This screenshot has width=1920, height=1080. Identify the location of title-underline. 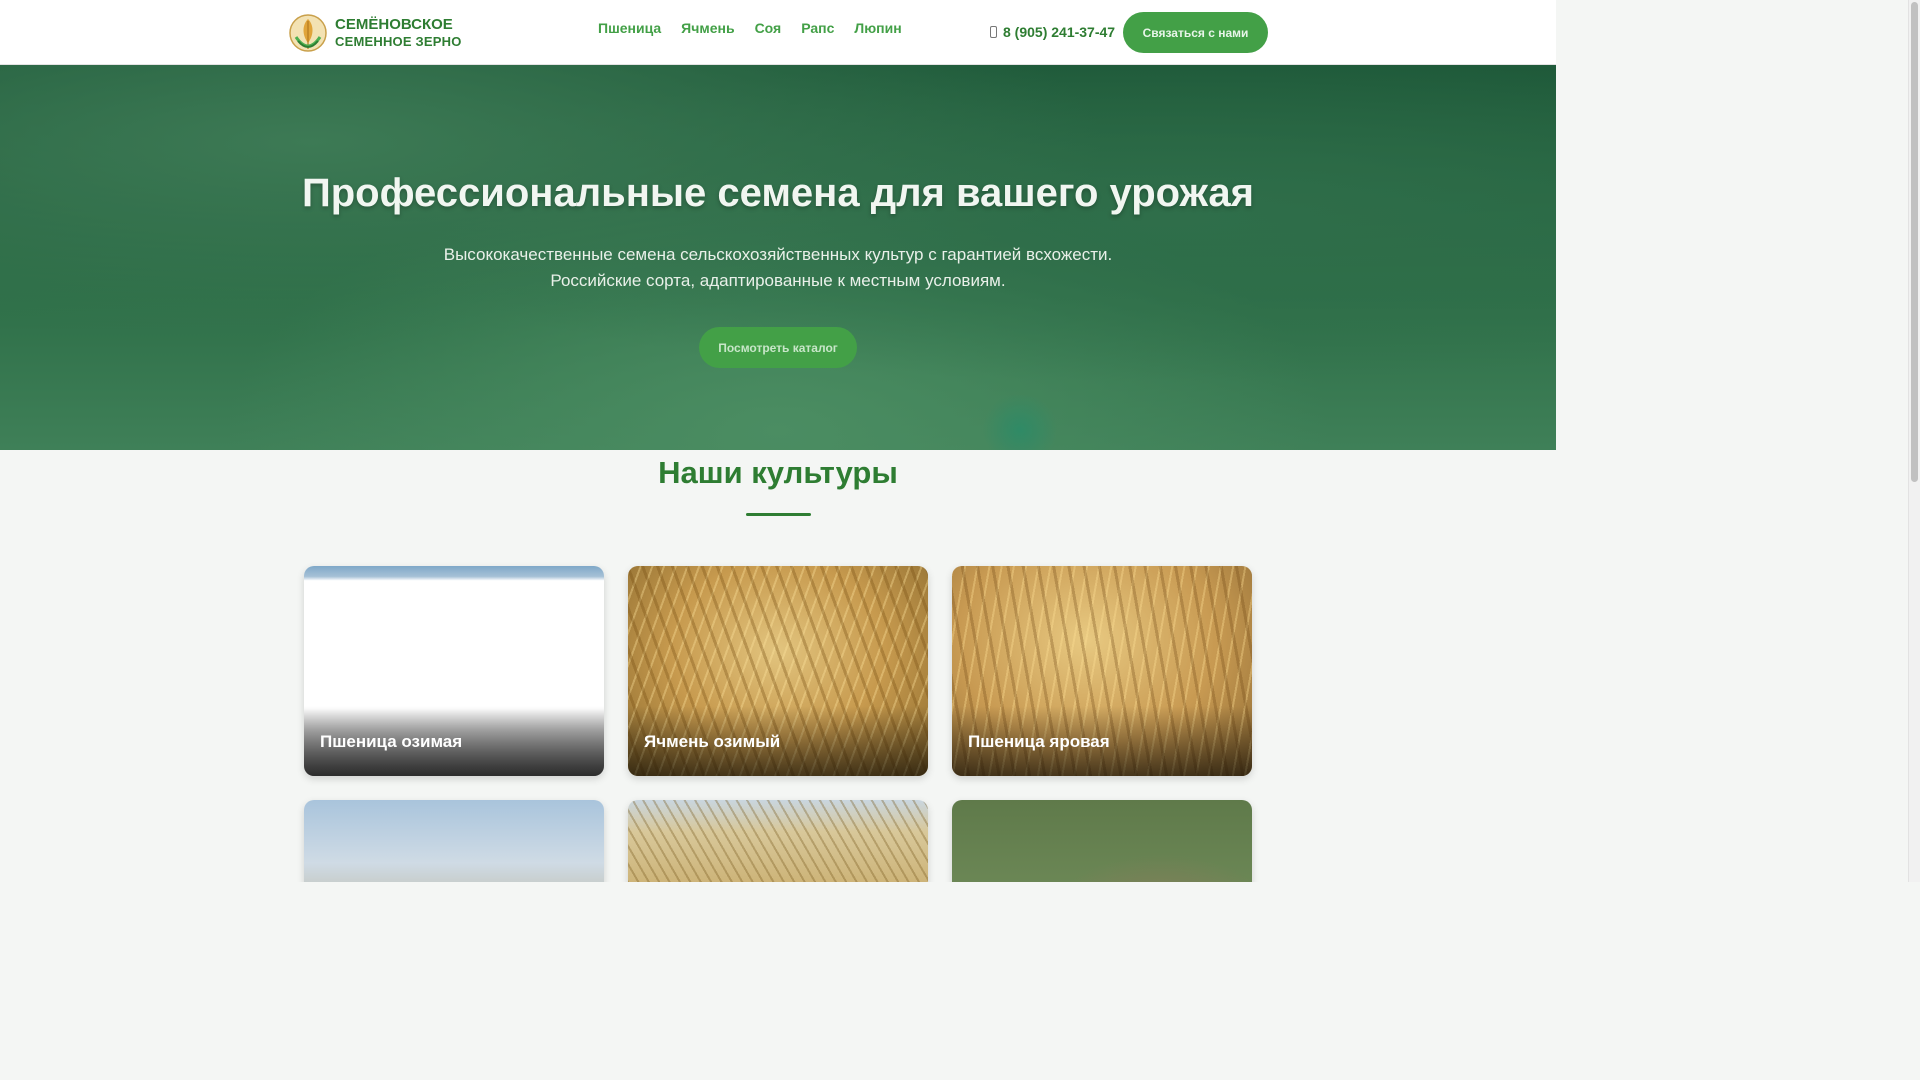
(778, 514).